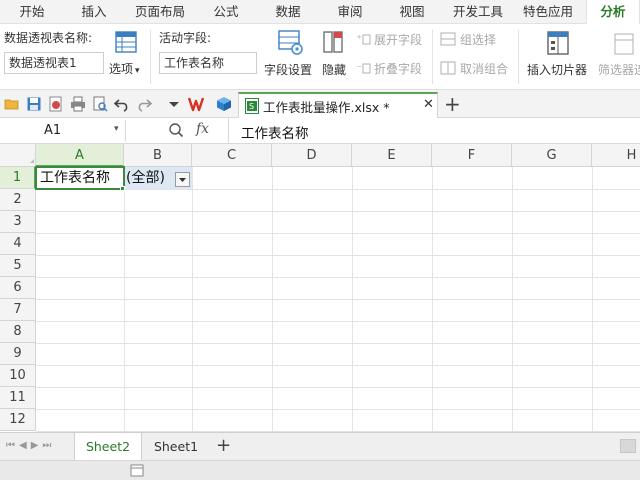 The height and width of the screenshot is (480, 640). I want to click on formula-bar: A1 ▾ fx 工作表名称, so click(320, 131).